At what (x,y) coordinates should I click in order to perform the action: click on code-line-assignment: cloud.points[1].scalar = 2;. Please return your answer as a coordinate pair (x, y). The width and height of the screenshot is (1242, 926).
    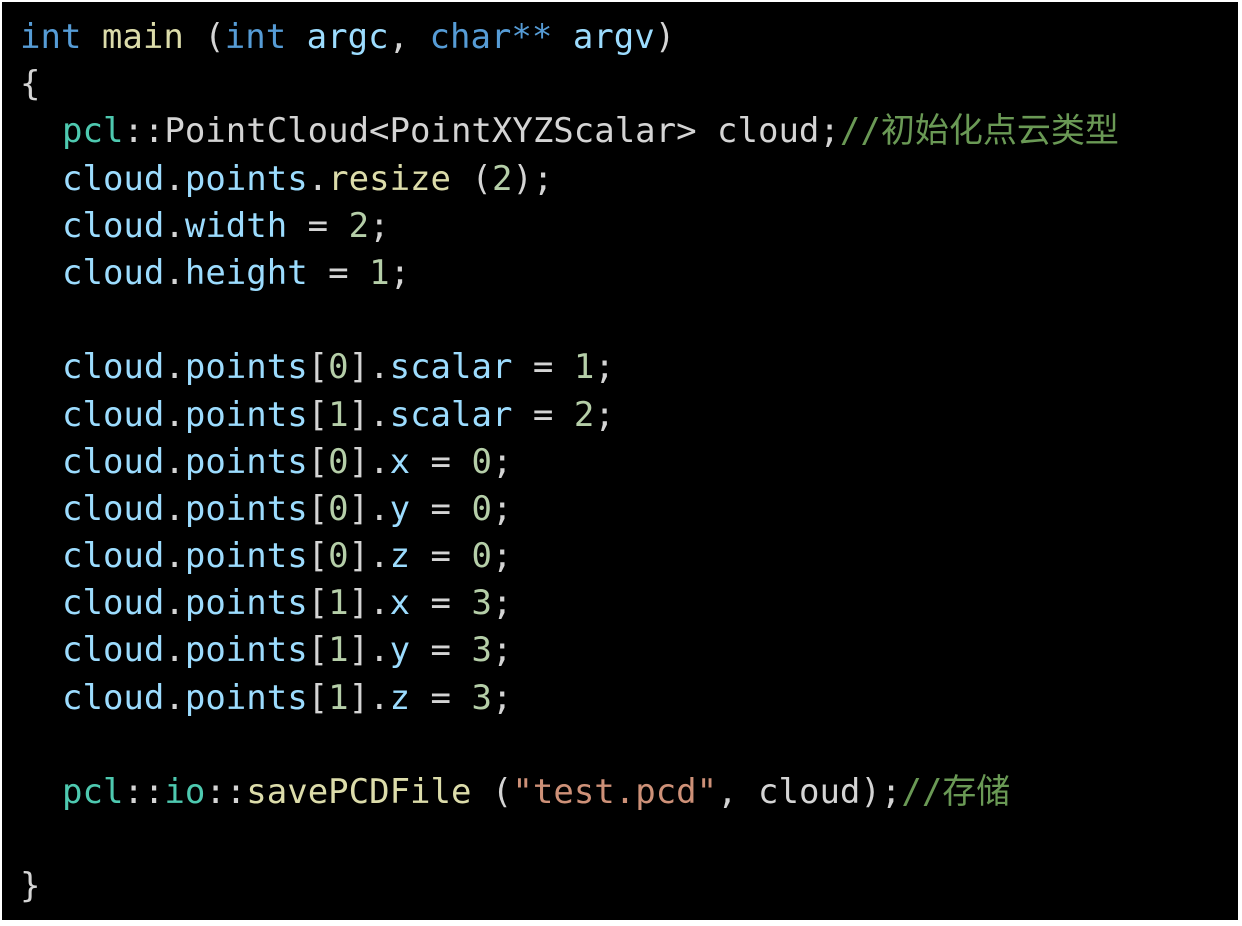
    Looking at the image, I should click on (569, 415).